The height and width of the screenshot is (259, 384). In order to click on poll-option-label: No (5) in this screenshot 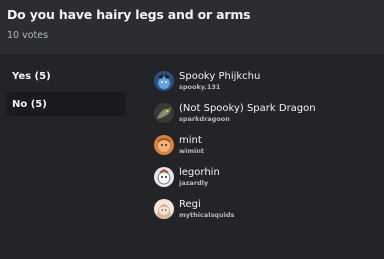, I will do `click(29, 104)`.